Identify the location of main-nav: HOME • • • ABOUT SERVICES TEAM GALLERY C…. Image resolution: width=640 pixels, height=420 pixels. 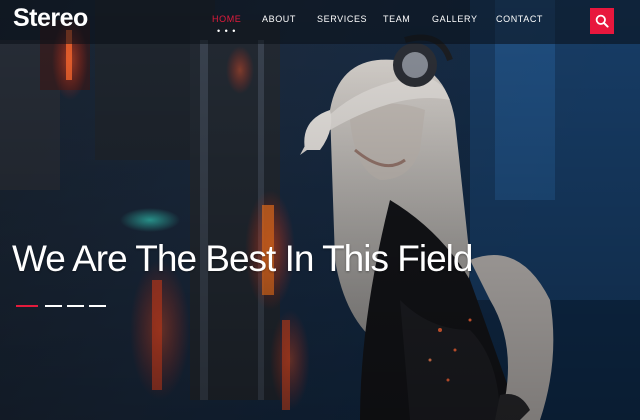
(320, 27).